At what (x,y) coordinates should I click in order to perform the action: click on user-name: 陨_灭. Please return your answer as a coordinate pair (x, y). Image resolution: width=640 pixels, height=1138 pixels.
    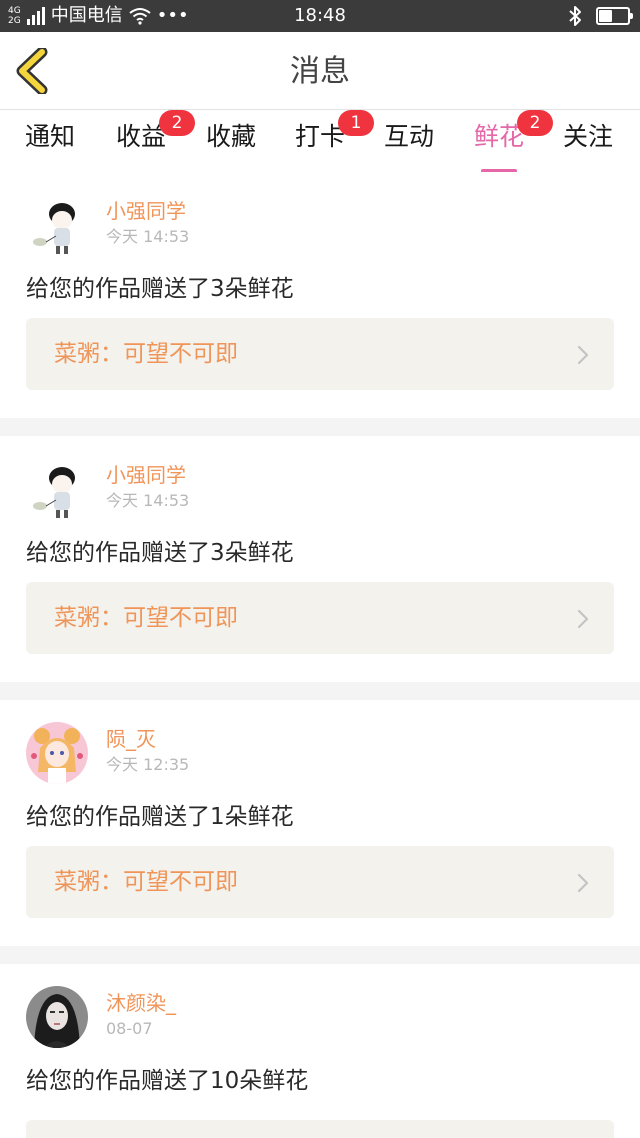
    Looking at the image, I should click on (131, 739).